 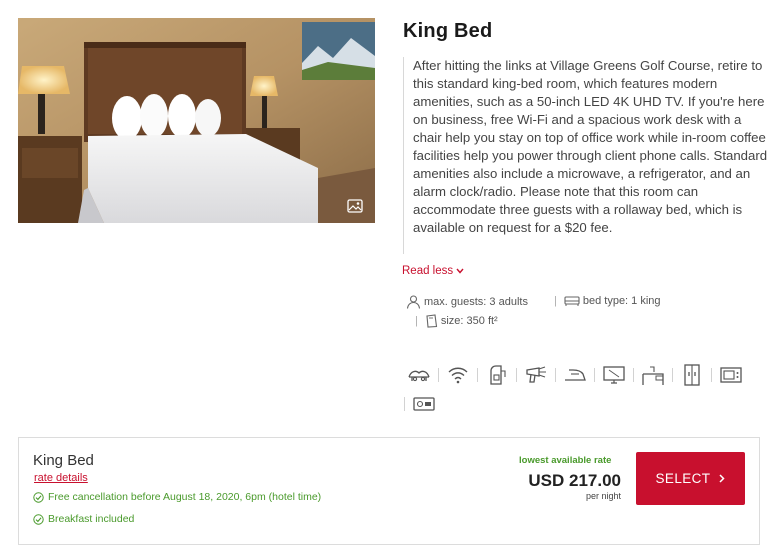 I want to click on room-size-icon, so click(x=431, y=321).